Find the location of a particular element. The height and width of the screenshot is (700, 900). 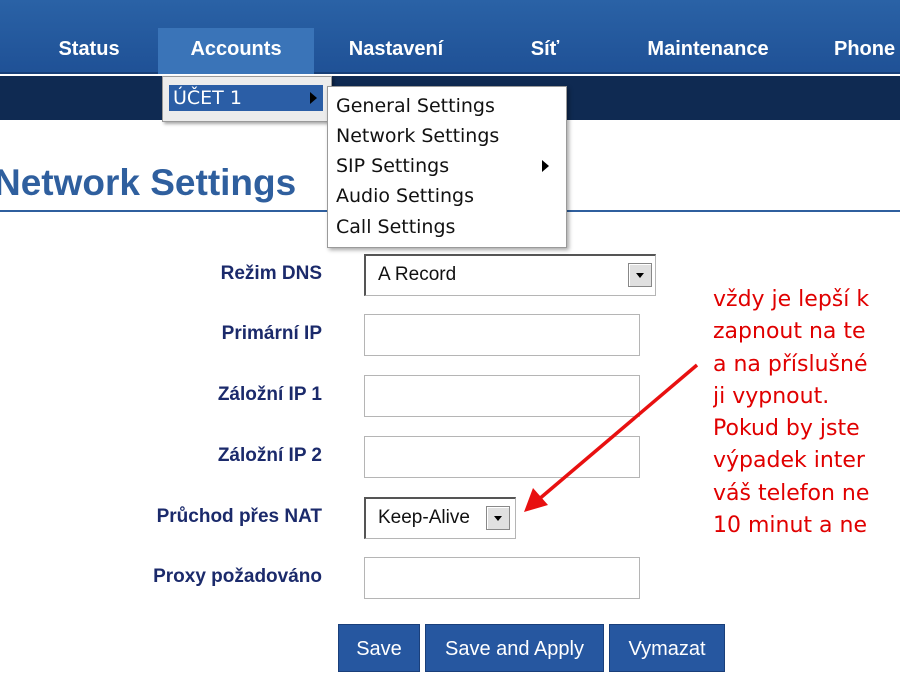

arrow-shaft is located at coordinates (617, 432).